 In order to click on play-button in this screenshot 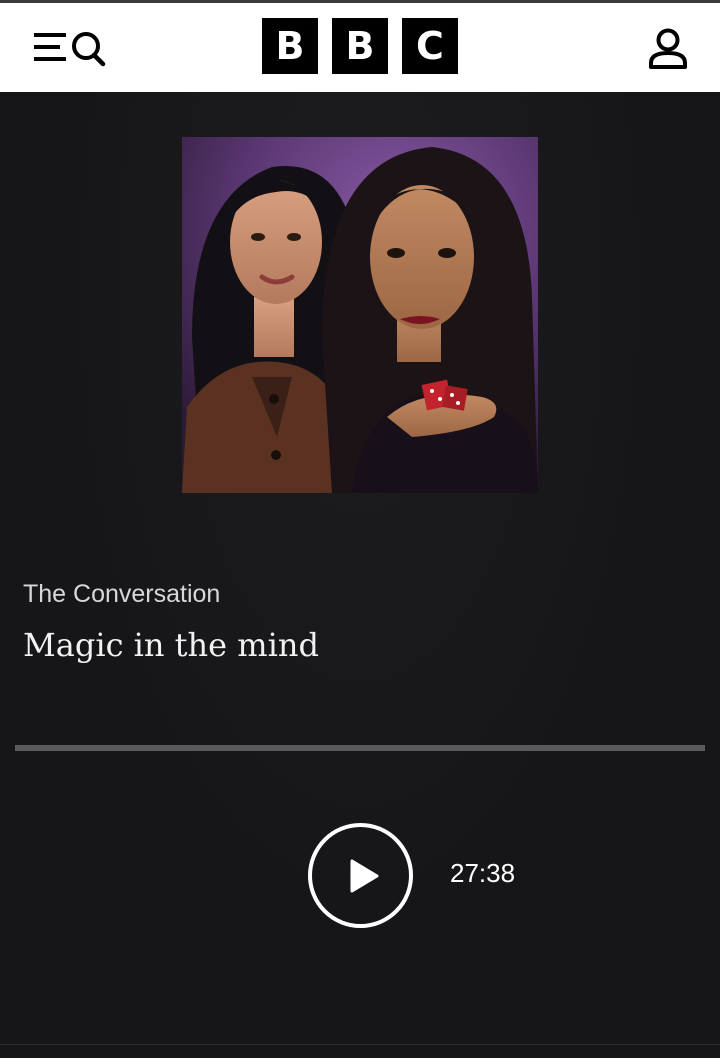, I will do `click(360, 875)`.